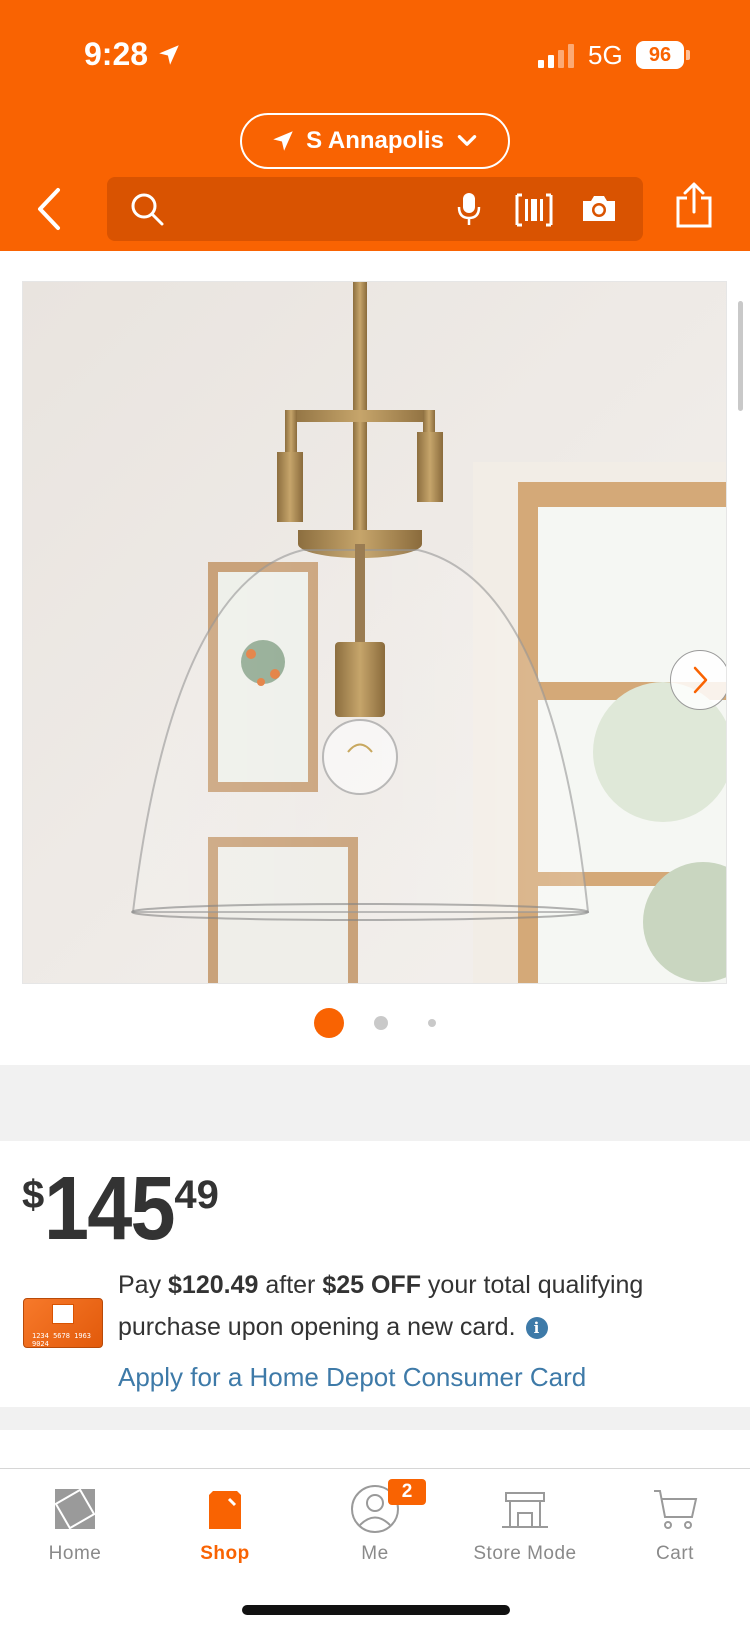  I want to click on status-bar: 9:28 5G 96, so click(375, 55).